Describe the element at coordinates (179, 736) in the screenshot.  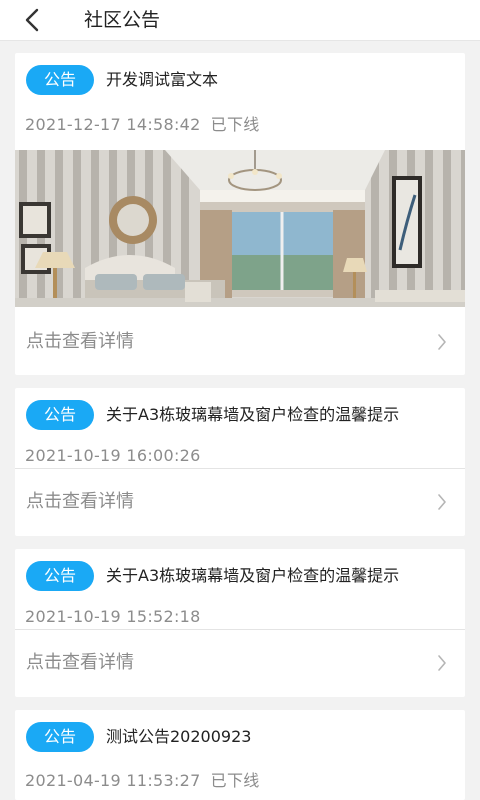
I see `notice-title: 测试公告20200923` at that location.